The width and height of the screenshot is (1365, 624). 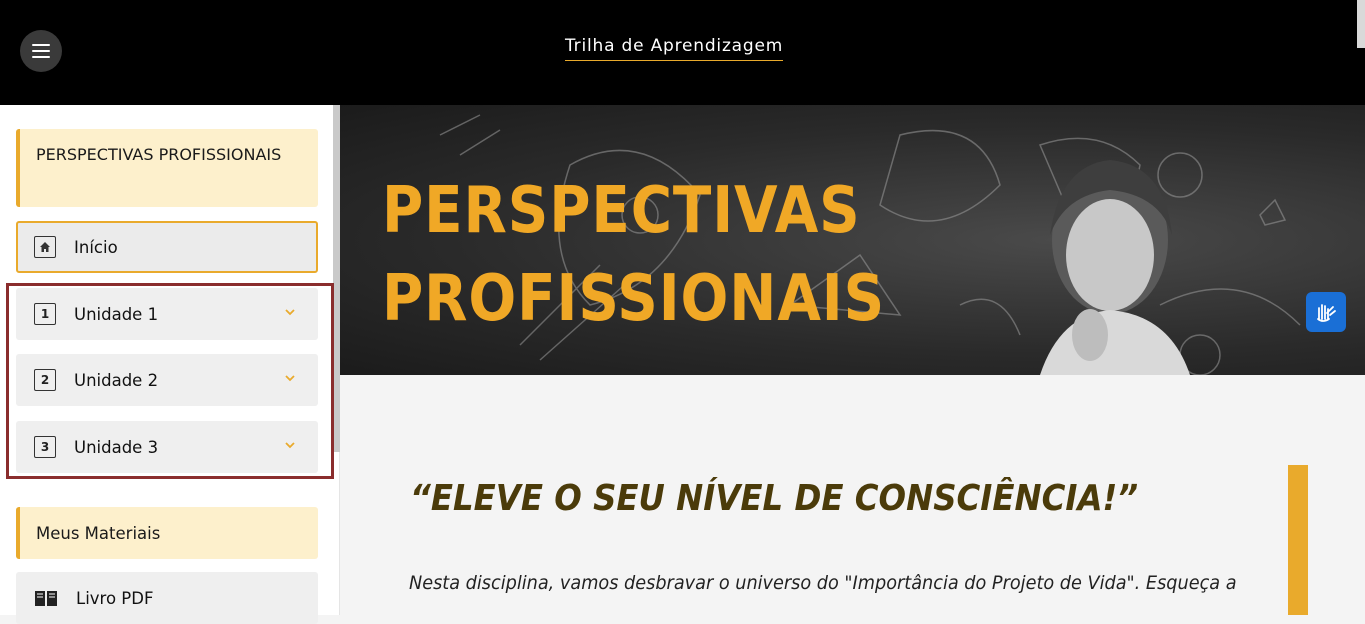 I want to click on sidebar-scrollbar, so click(x=336, y=278).